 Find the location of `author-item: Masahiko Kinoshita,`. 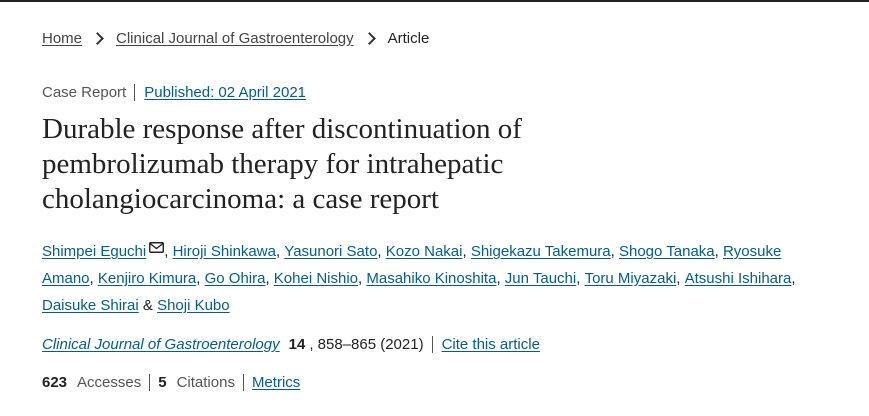

author-item: Masahiko Kinoshita, is located at coordinates (435, 278).